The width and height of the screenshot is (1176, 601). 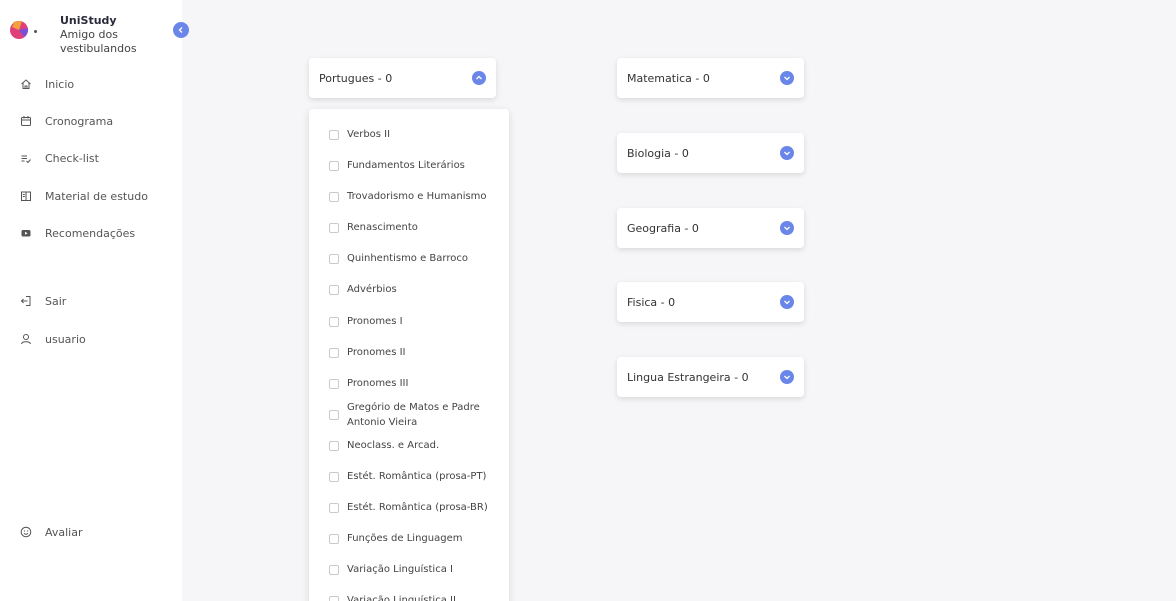 I want to click on unistudy-logo-icon, so click(x=22, y=29).